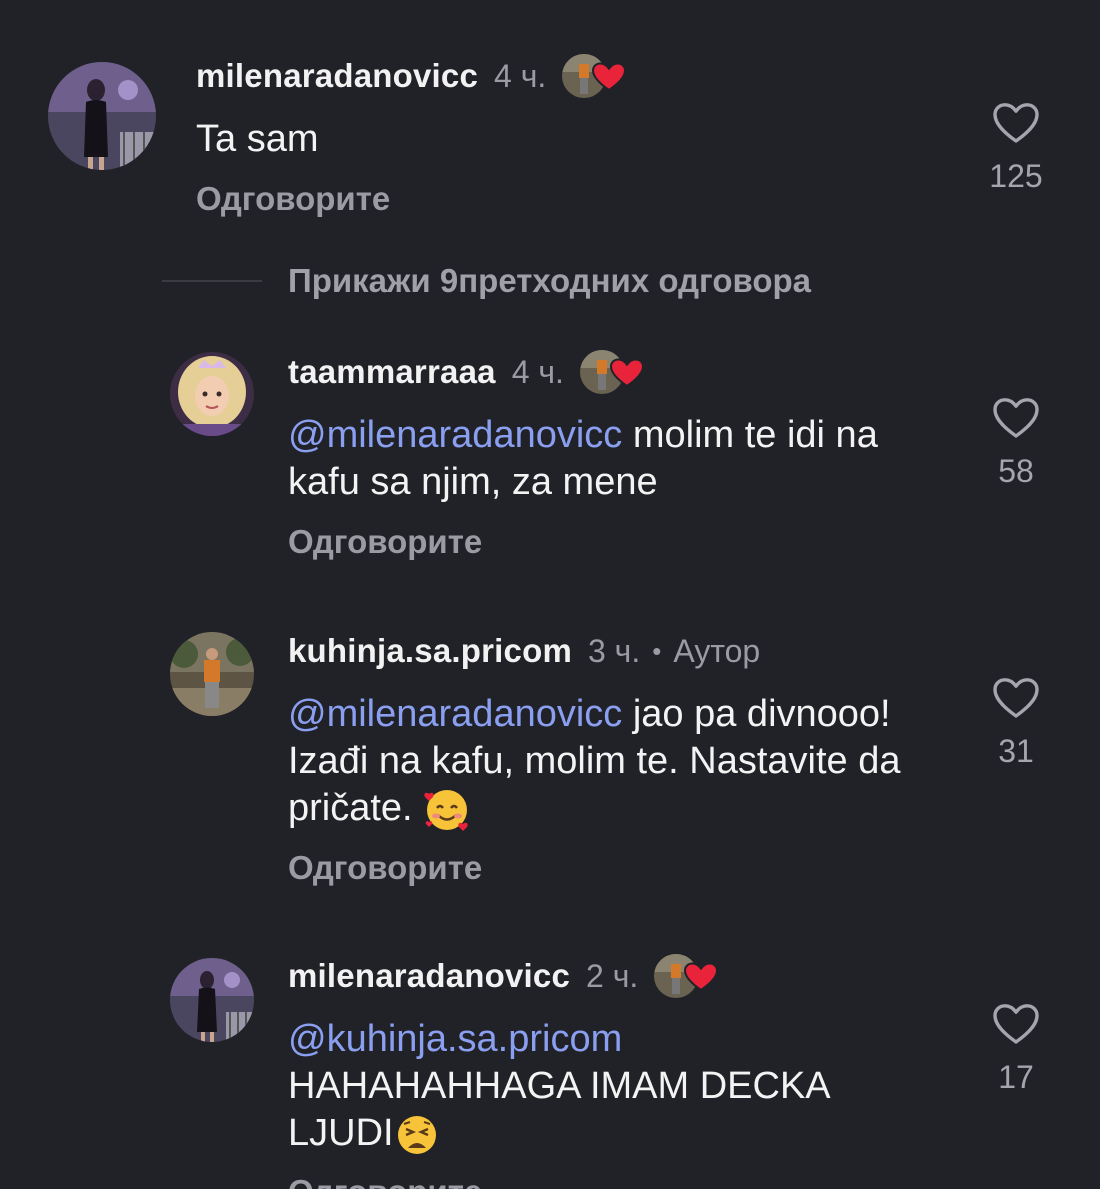 This screenshot has width=1100, height=1189. Describe the element at coordinates (430, 651) in the screenshot. I see `username: kuhinja.sa.pricom` at that location.